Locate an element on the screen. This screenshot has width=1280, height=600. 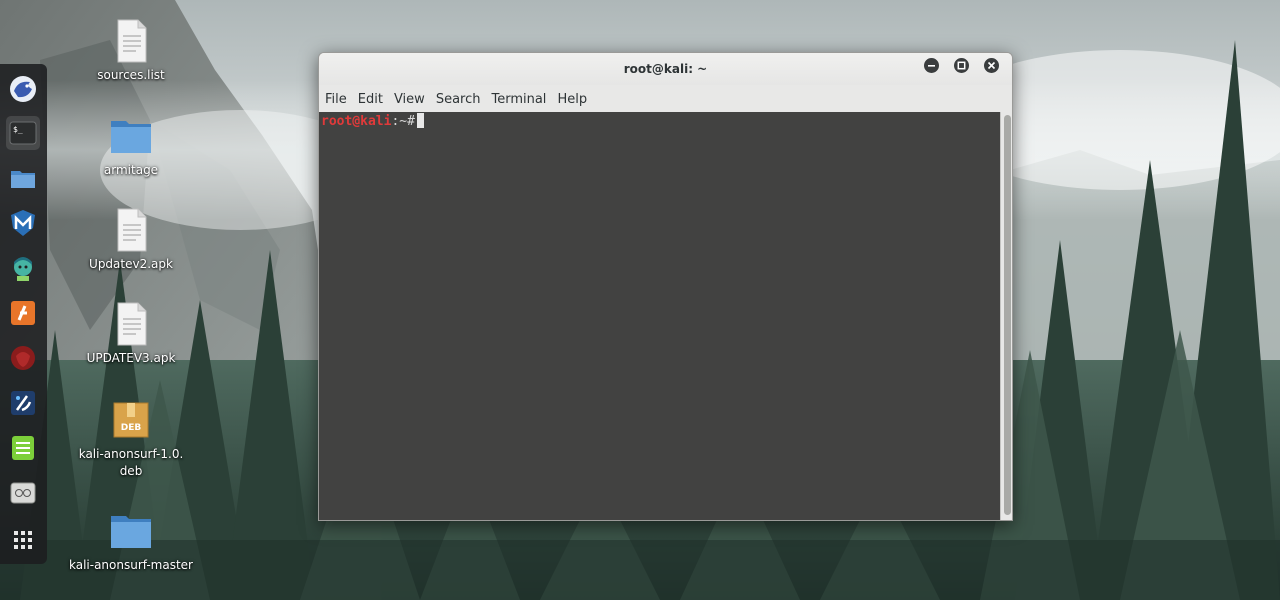
application-dock: $_ is located at coordinates (23, 314).